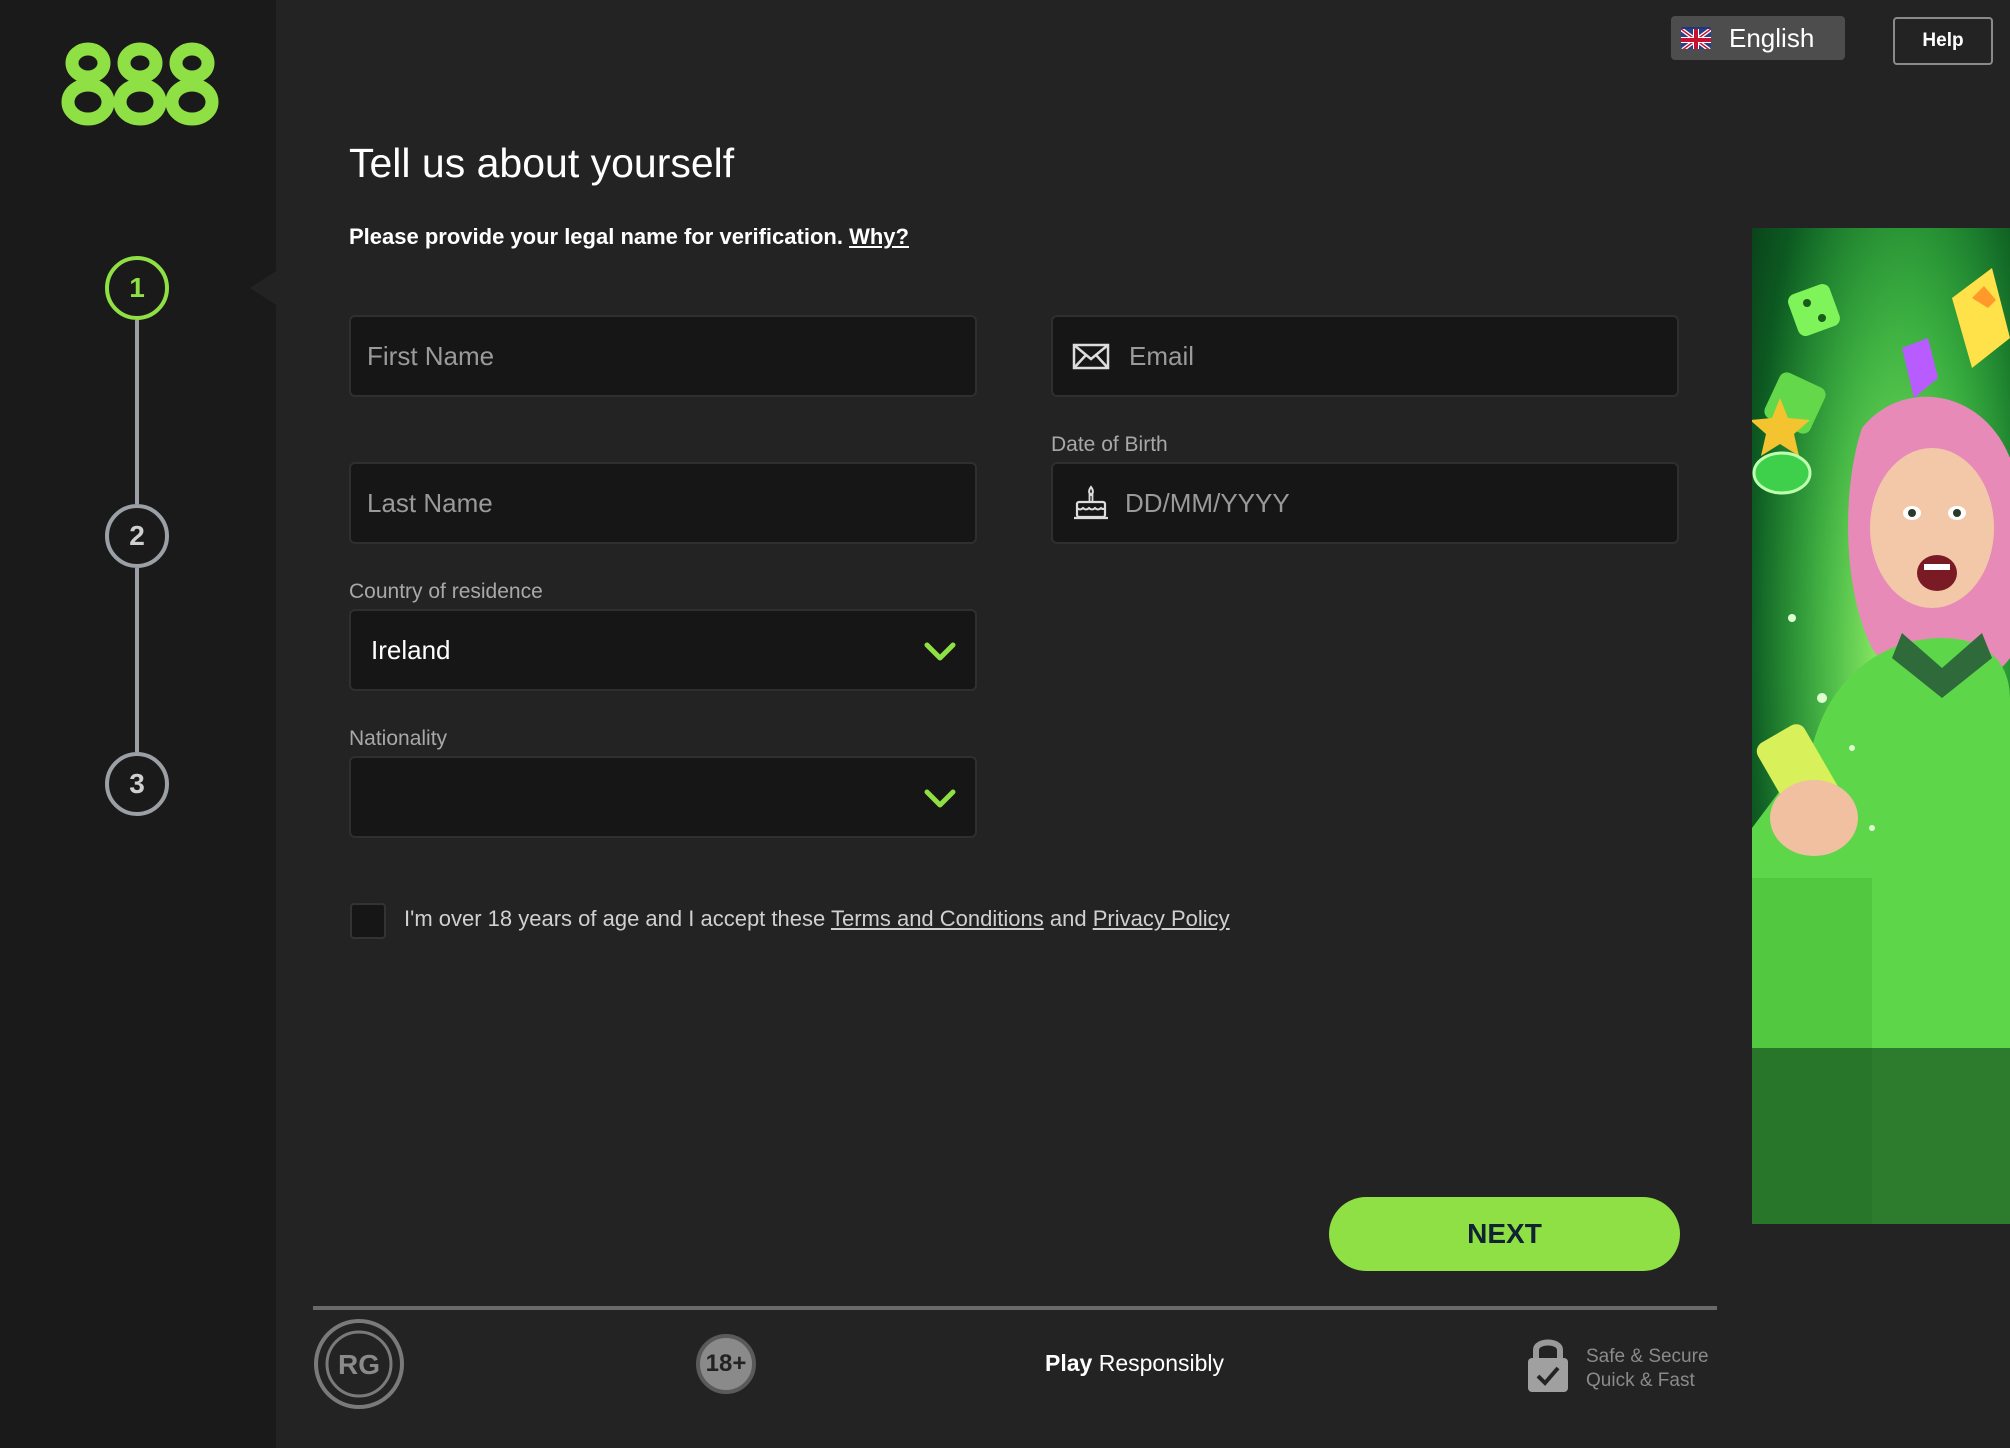  What do you see at coordinates (411, 649) in the screenshot?
I see `country-value: Ireland` at bounding box center [411, 649].